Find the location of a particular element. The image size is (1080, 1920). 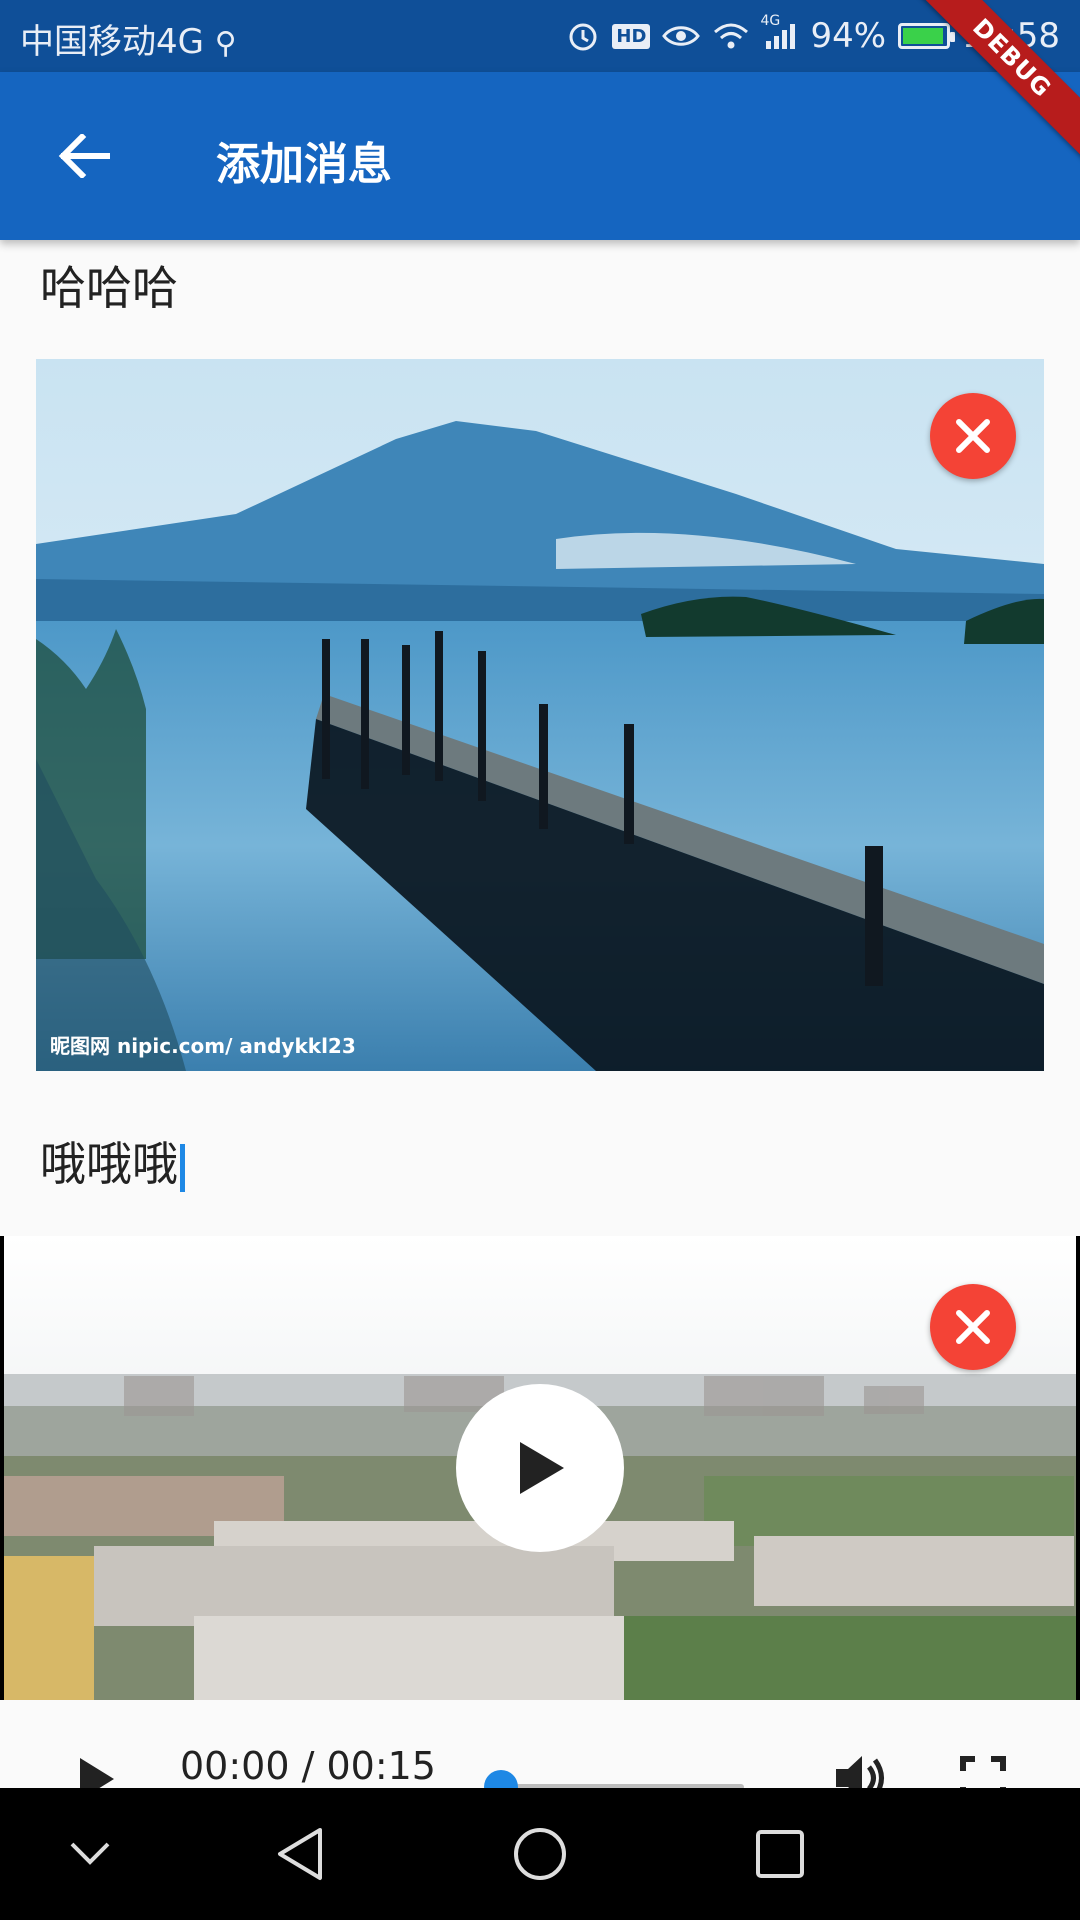

battery-icon is located at coordinates (927, 36).